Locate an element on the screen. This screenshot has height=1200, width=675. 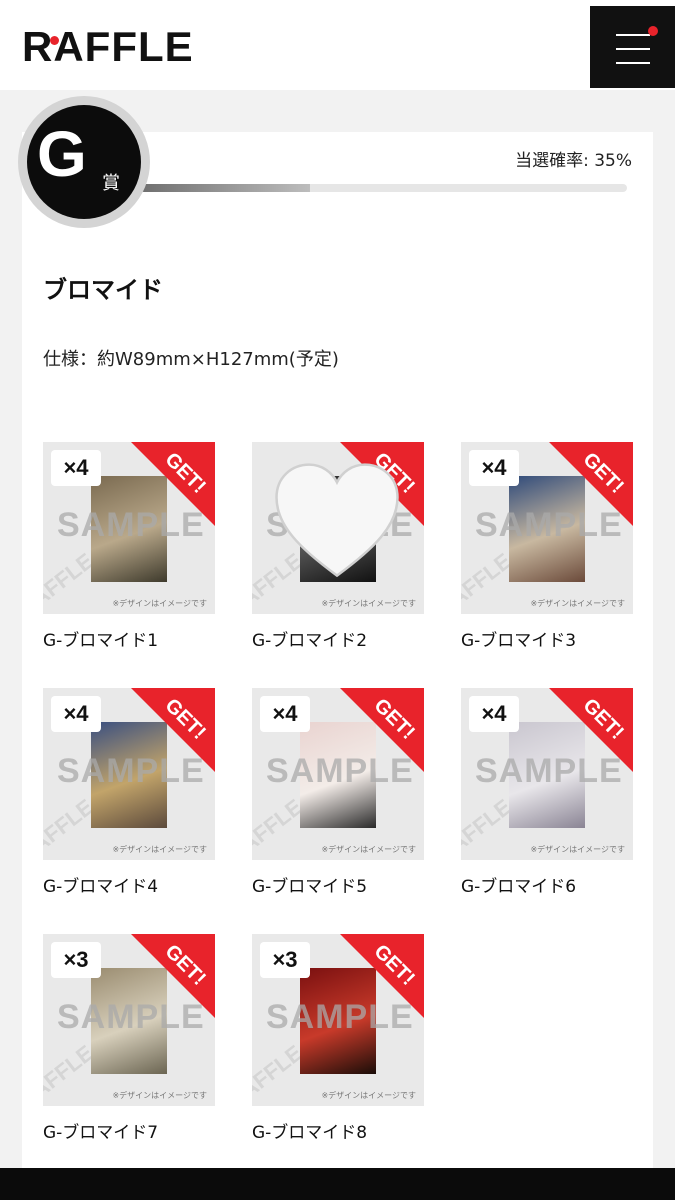
item-name: G-ブロマイド7 is located at coordinates (101, 1133).